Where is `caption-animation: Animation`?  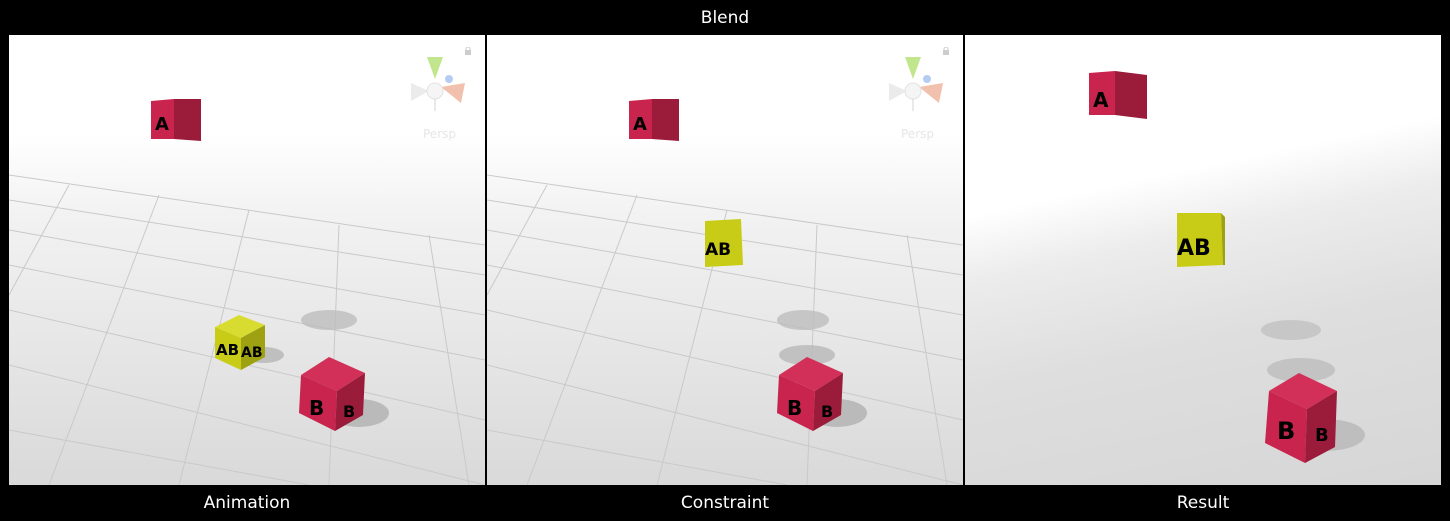 caption-animation: Animation is located at coordinates (247, 503).